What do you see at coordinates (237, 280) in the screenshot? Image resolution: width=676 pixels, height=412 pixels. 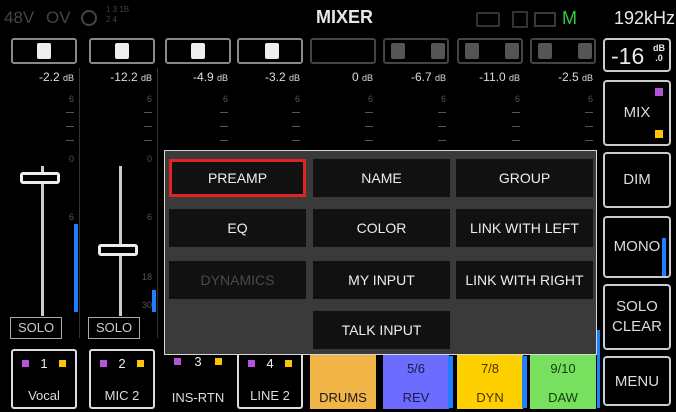 I see `dynamics-button: DYNAMICS` at bounding box center [237, 280].